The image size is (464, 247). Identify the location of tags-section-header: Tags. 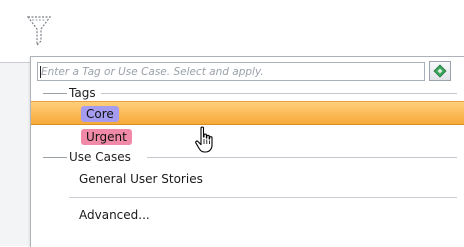
(247, 93).